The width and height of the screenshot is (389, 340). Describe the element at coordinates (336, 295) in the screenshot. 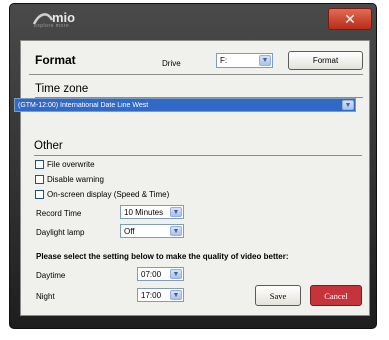

I see `cancel-button: Cancel` at that location.